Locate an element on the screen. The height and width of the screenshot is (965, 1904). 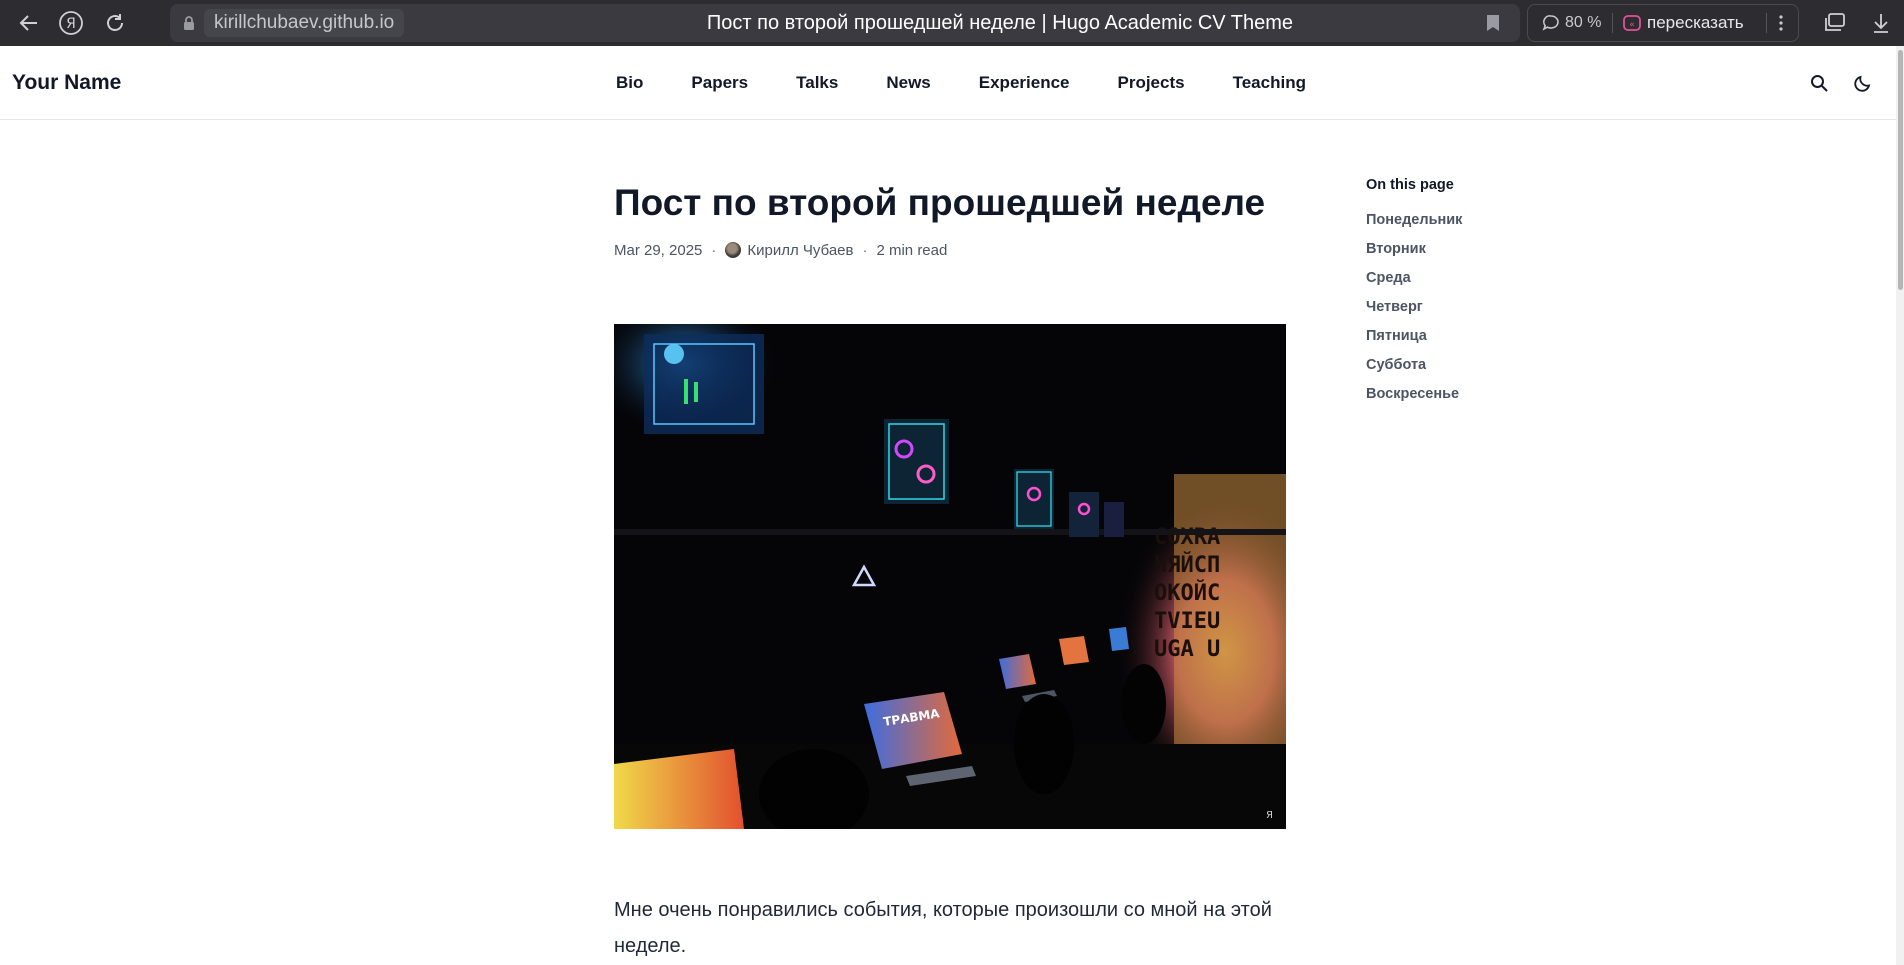
retell-button: « пересказать is located at coordinates (1683, 23).